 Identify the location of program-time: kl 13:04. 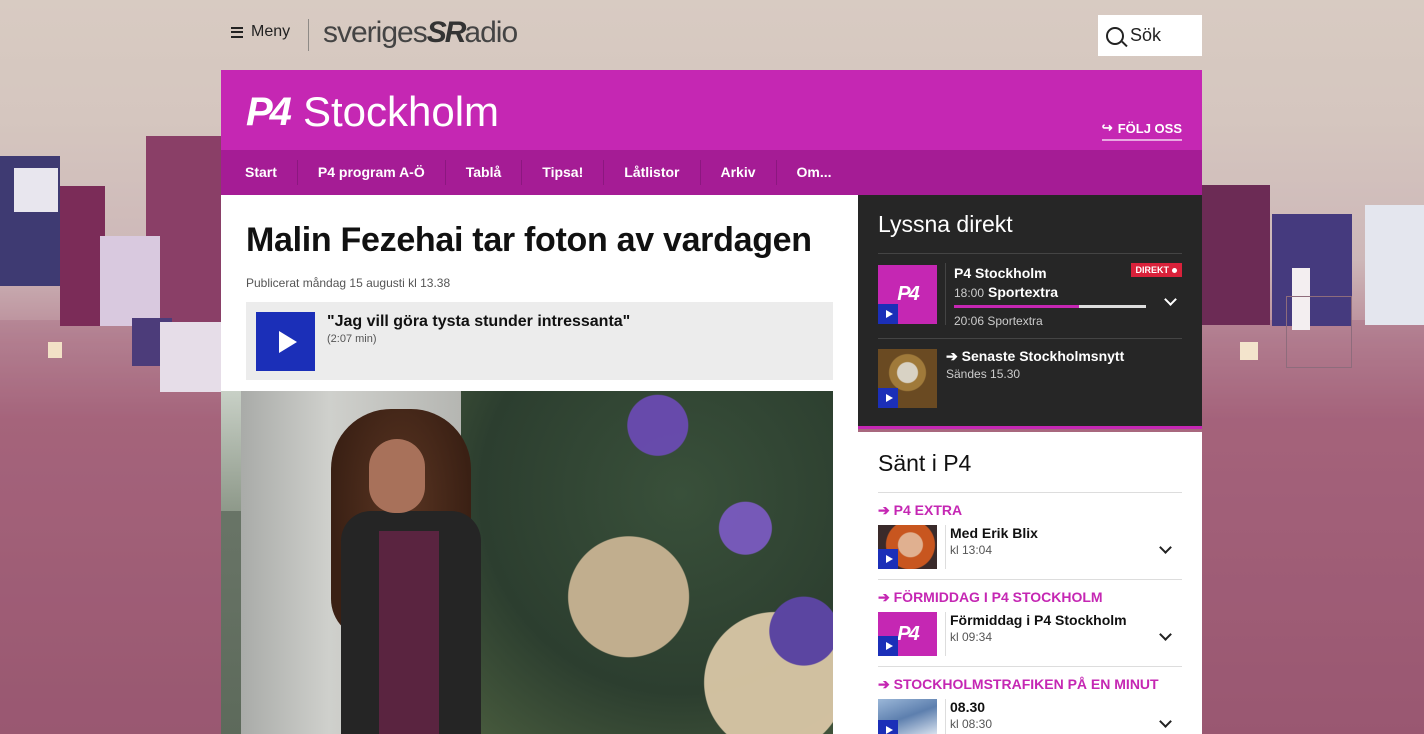
(971, 550).